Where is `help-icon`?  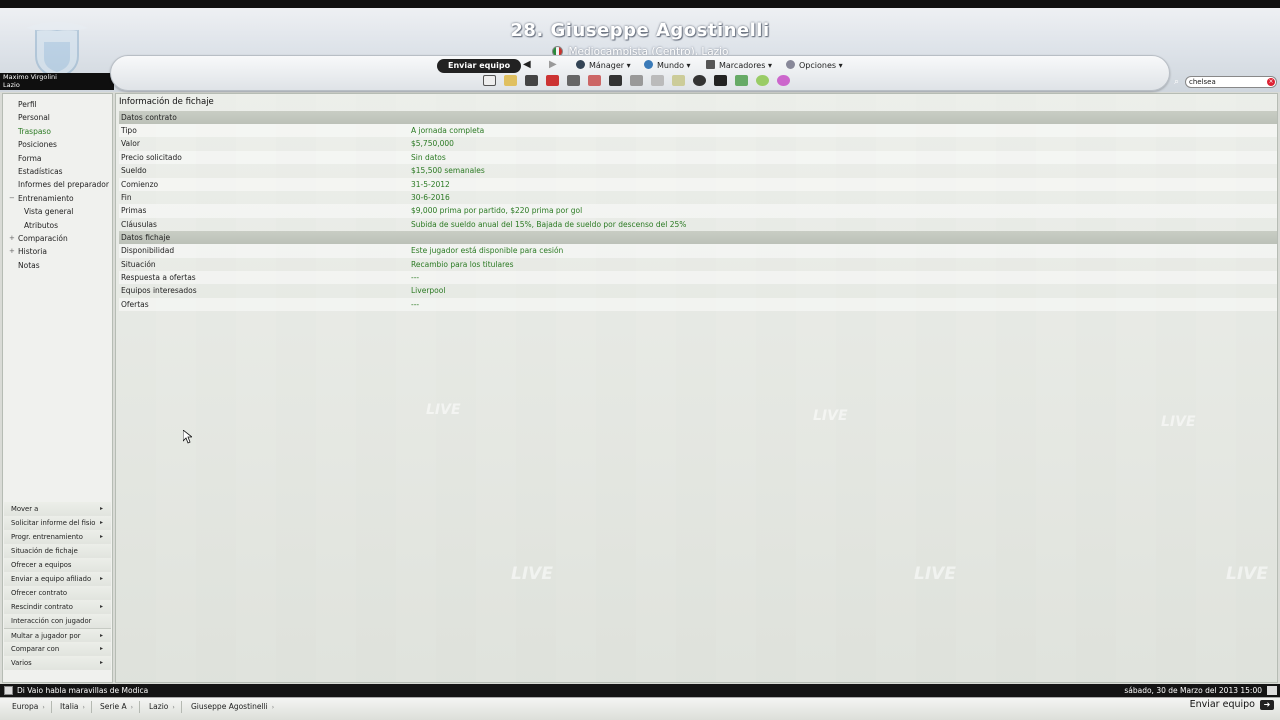
help-icon is located at coordinates (762, 80).